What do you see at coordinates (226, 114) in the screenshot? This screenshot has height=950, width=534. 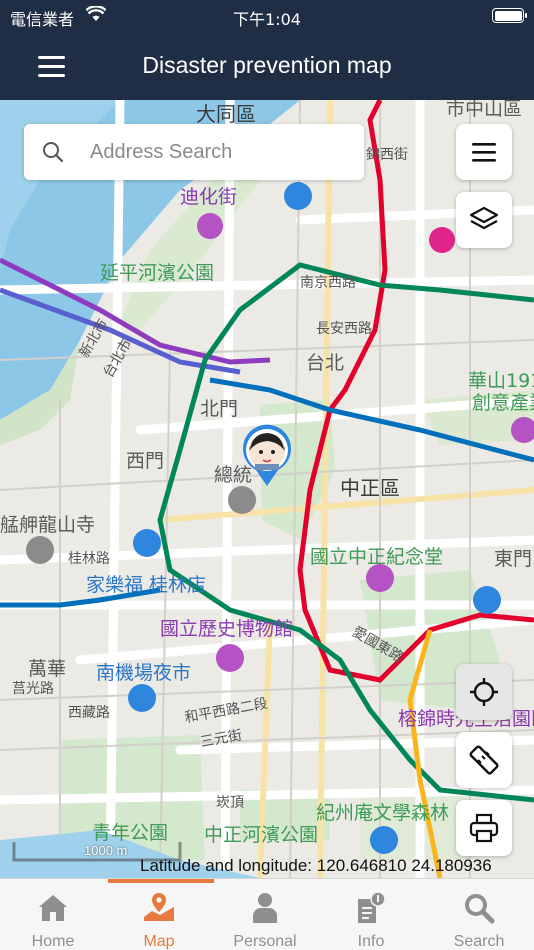 I see `map-label: 大同區` at bounding box center [226, 114].